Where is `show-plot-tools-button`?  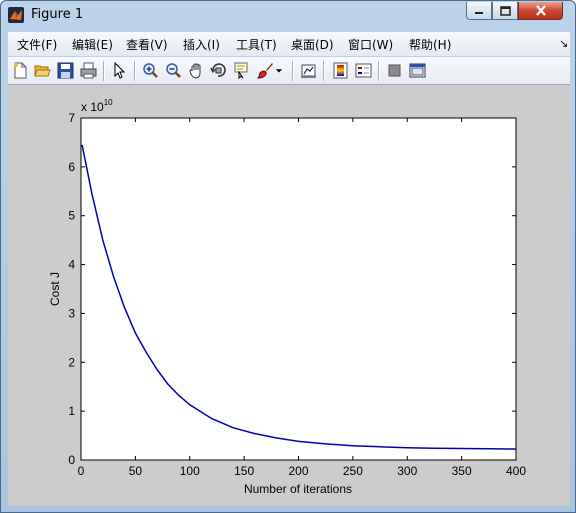
show-plot-tools-button is located at coordinates (417, 70).